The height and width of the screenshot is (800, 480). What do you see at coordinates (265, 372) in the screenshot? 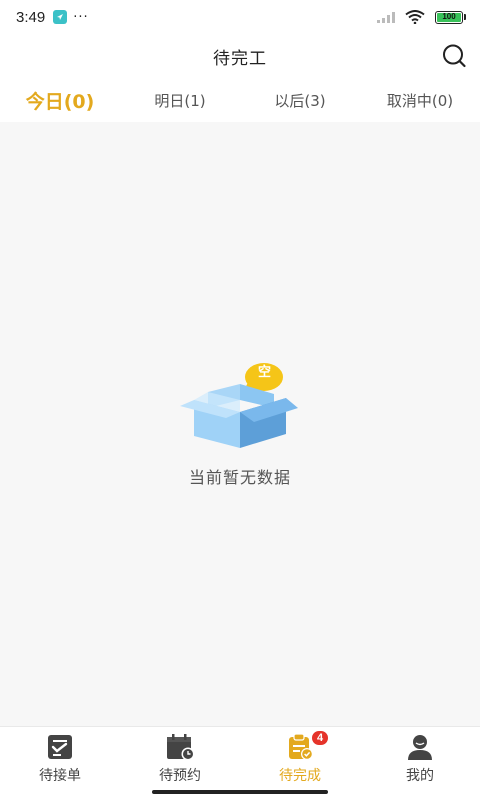
I see `empty-bubble-text: 空` at bounding box center [265, 372].